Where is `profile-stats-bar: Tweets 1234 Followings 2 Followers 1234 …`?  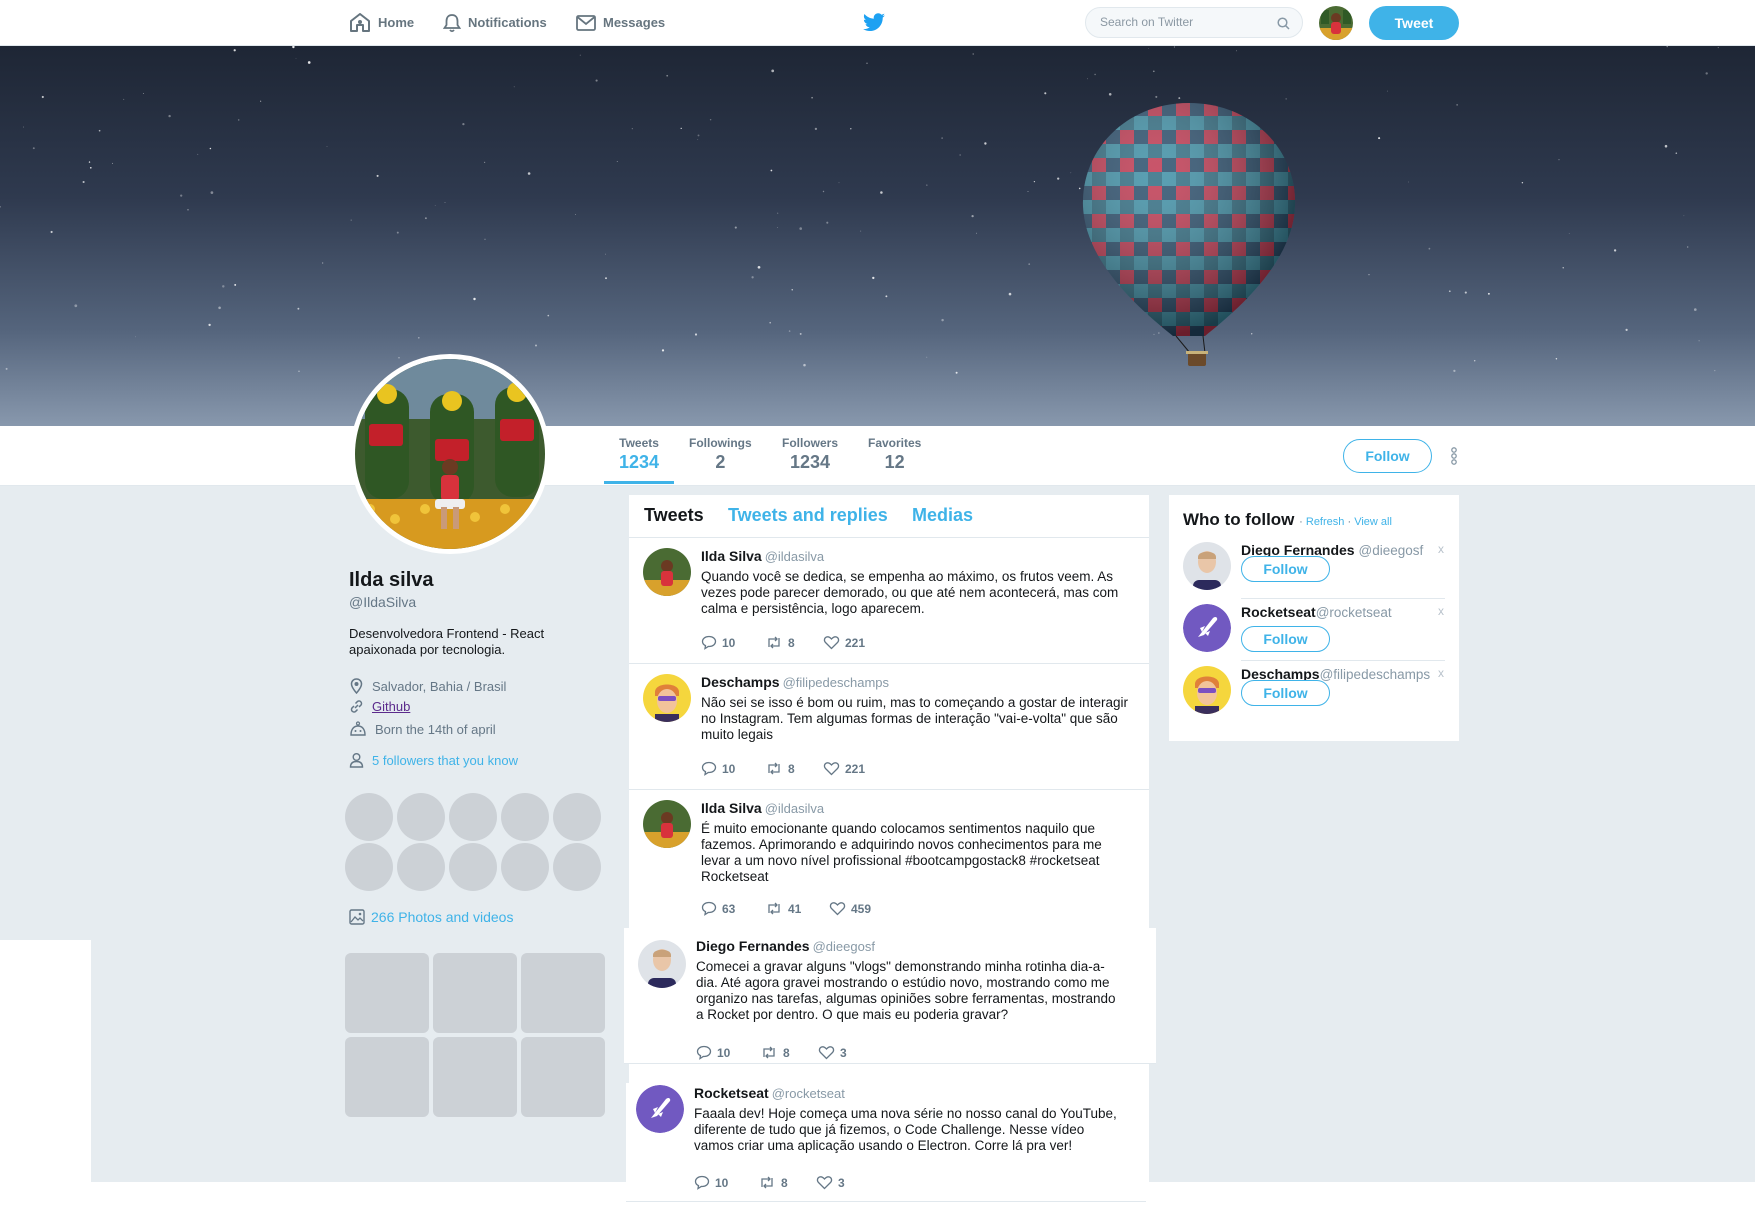
profile-stats-bar: Tweets 1234 Followings 2 Followers 1234 … is located at coordinates (877, 456).